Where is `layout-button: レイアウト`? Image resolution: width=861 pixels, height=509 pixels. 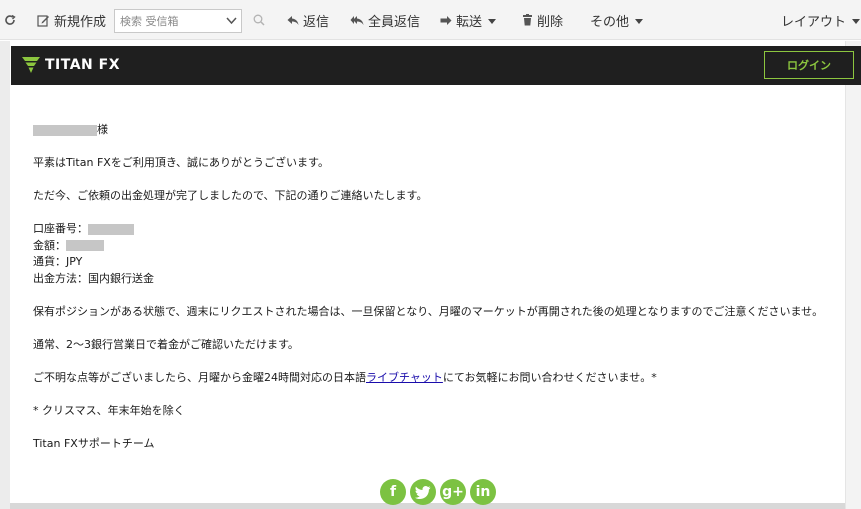 layout-button: レイアウト is located at coordinates (821, 20).